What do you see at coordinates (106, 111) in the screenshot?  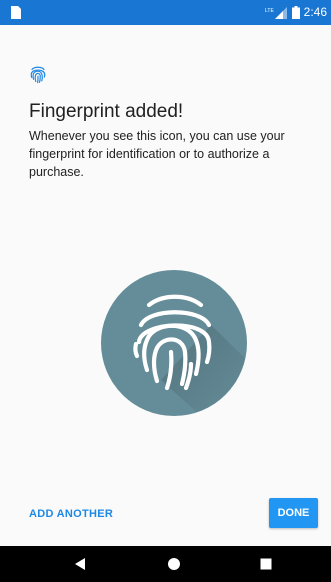 I see `page-title: Fingerprint added!` at bounding box center [106, 111].